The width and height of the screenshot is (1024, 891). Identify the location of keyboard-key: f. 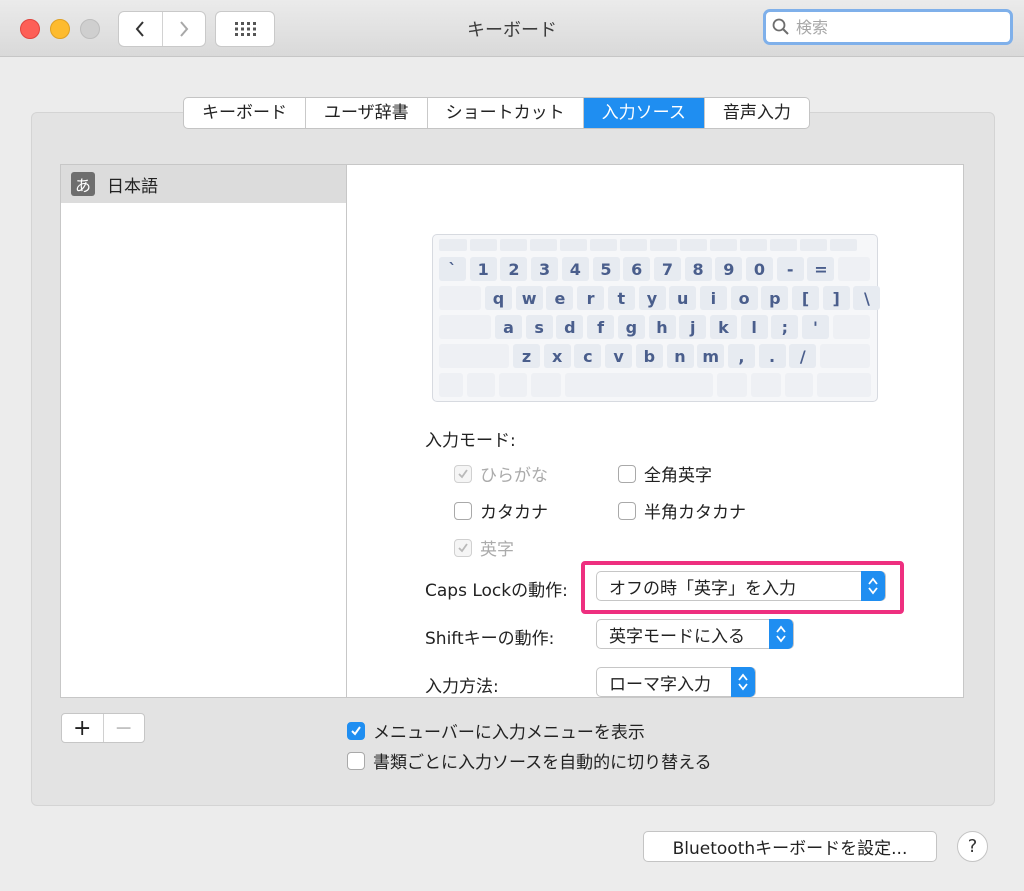
(601, 327).